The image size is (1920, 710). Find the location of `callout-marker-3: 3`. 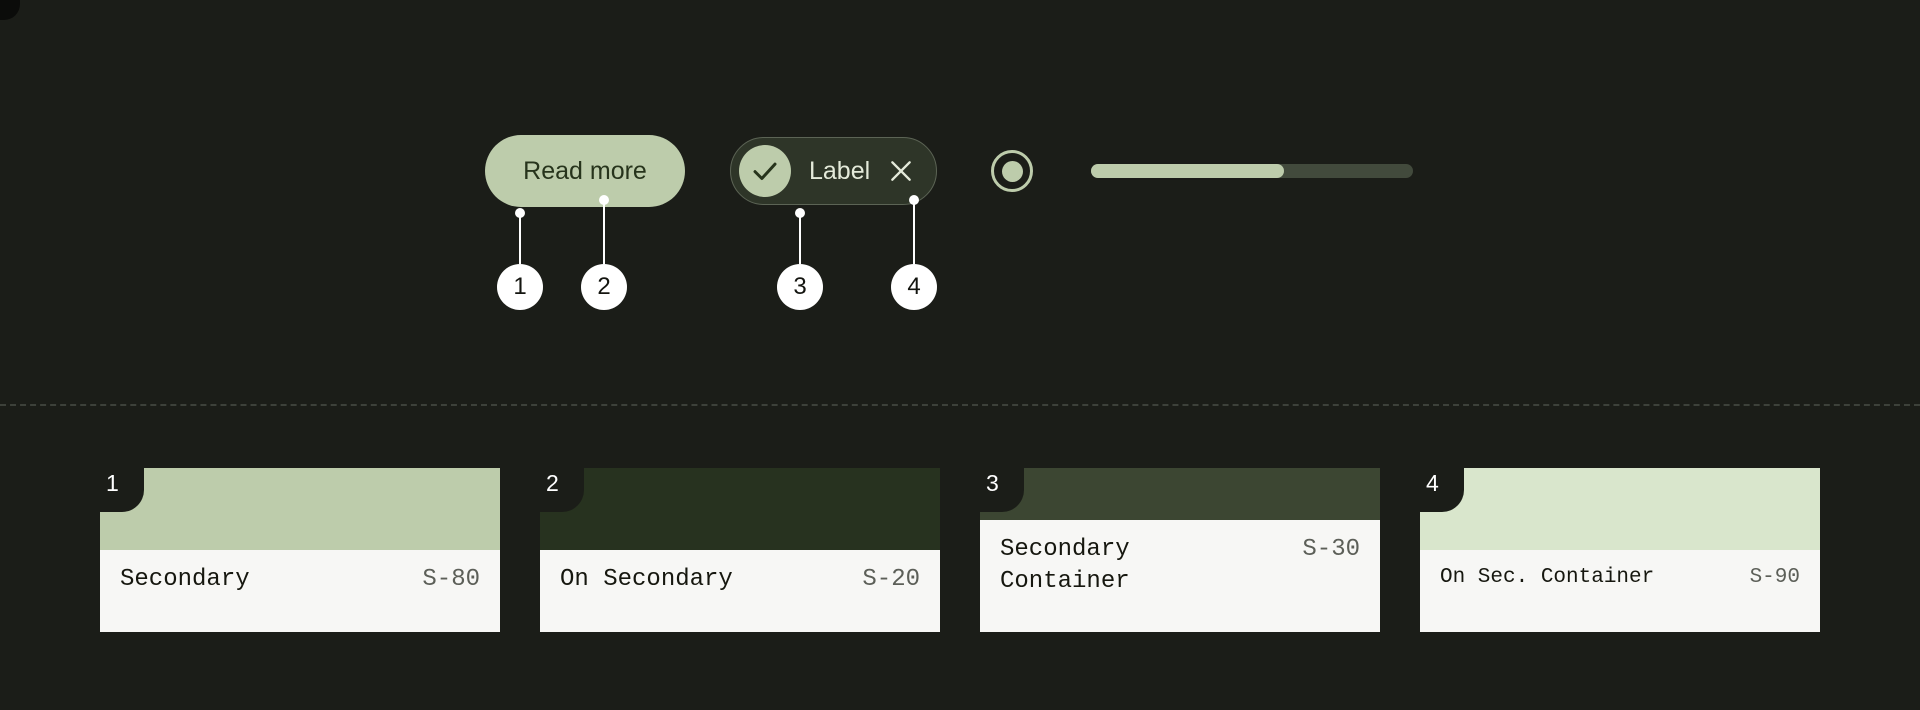

callout-marker-3: 3 is located at coordinates (800, 287).